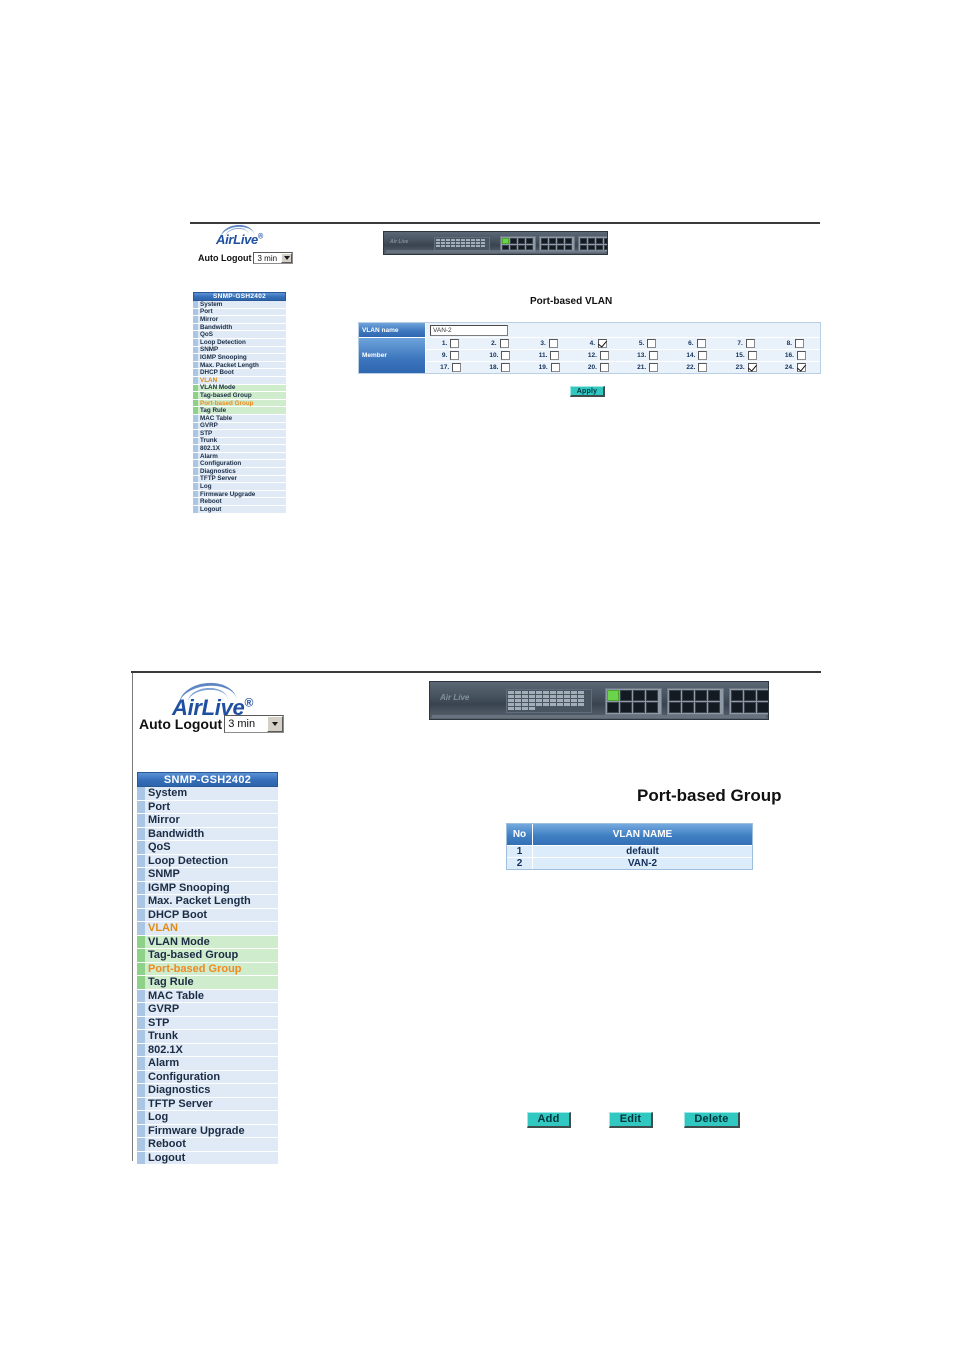 The height and width of the screenshot is (1349, 954). Describe the element at coordinates (207, 779) in the screenshot. I see `sidebar-title-bottom: SNMP-GSH2402` at that location.